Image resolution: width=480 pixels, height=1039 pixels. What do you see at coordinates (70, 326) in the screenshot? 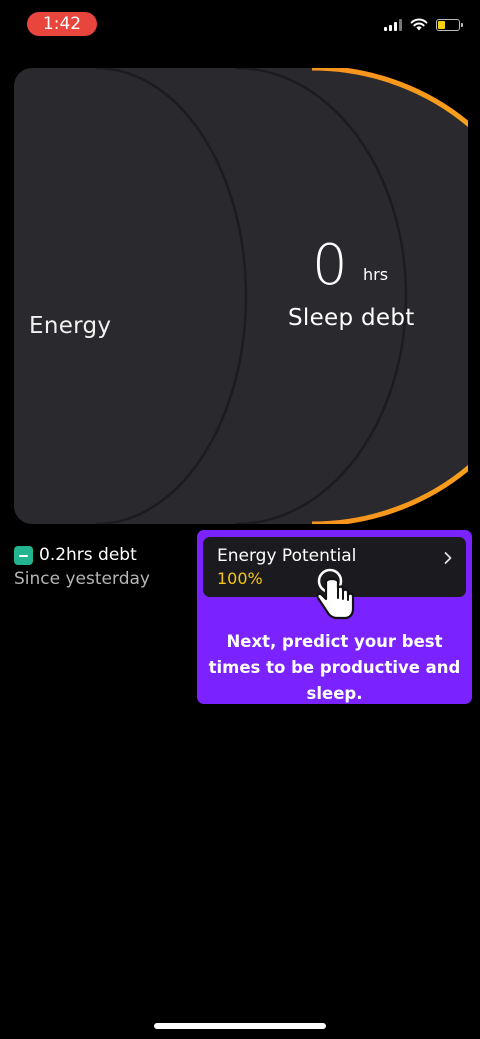
I see `energy-label: Energy` at bounding box center [70, 326].